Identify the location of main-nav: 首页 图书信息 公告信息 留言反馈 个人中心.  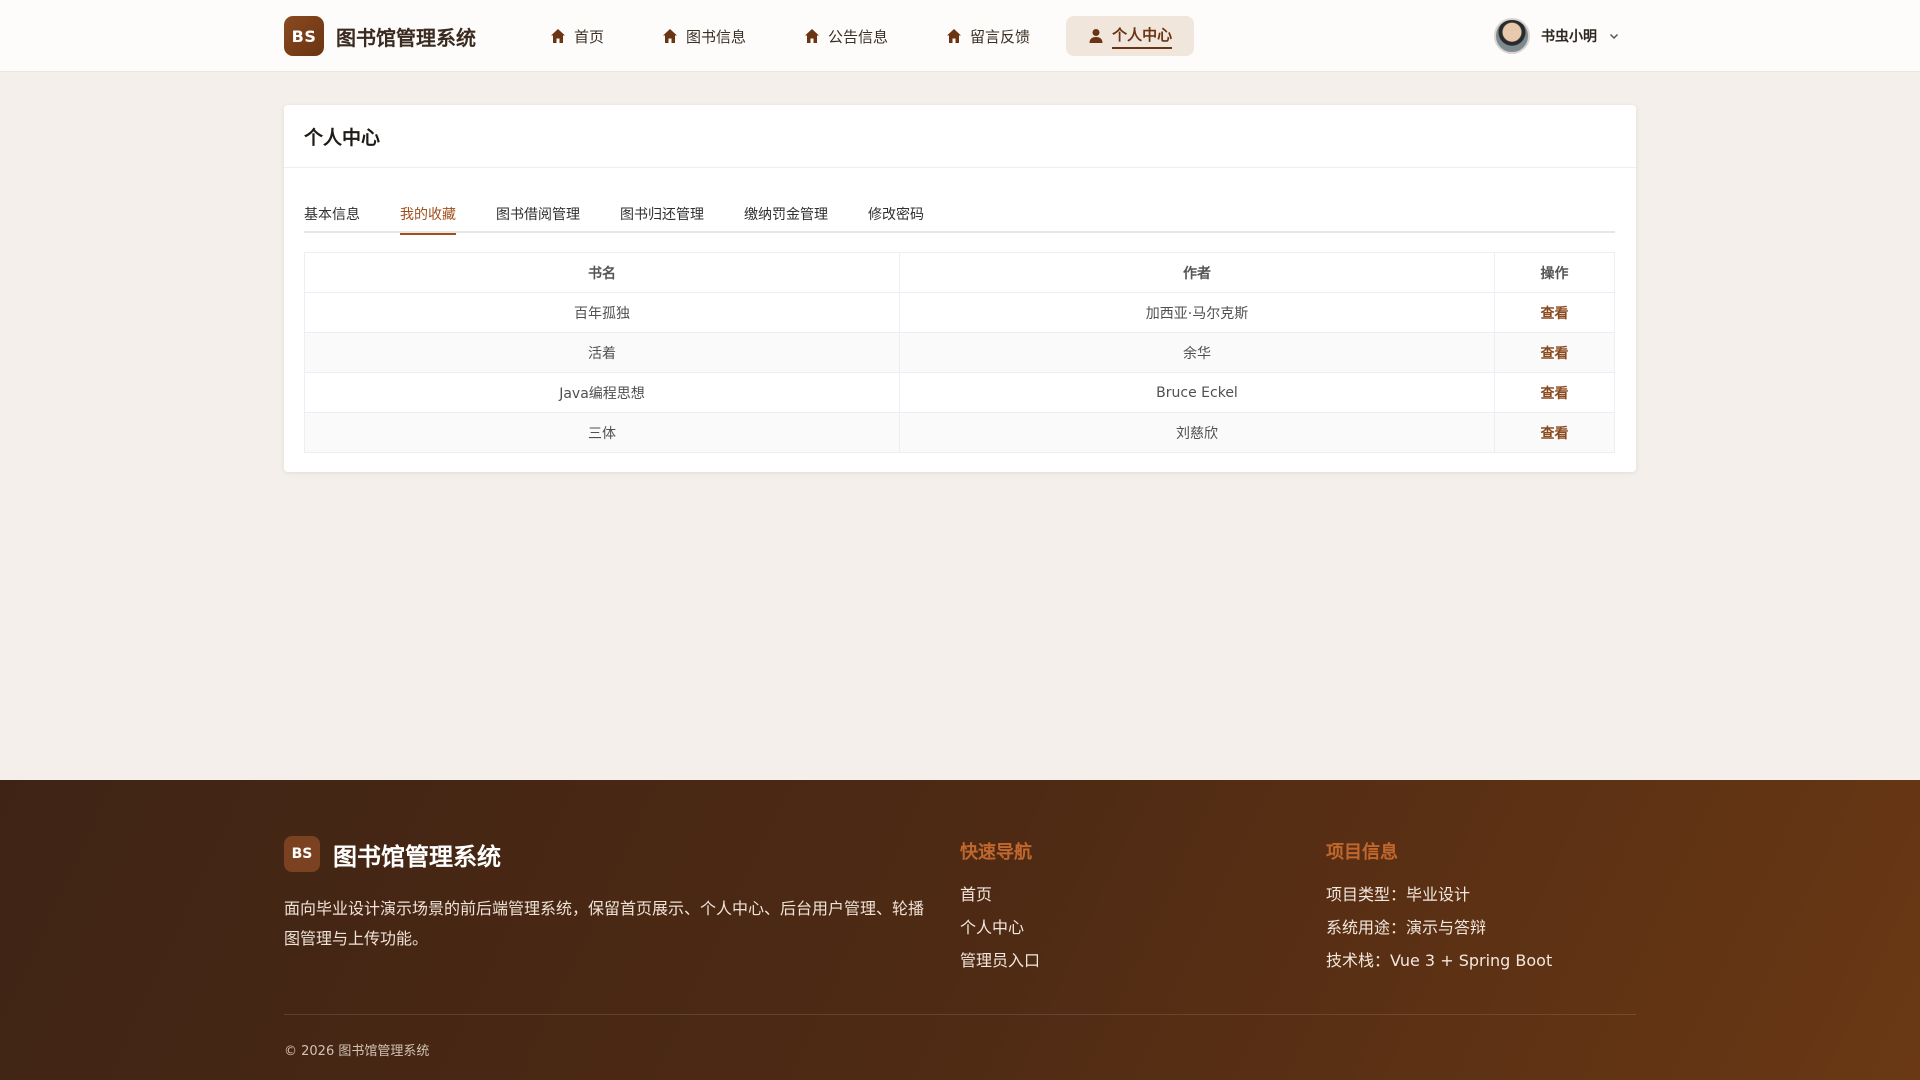
(868, 36).